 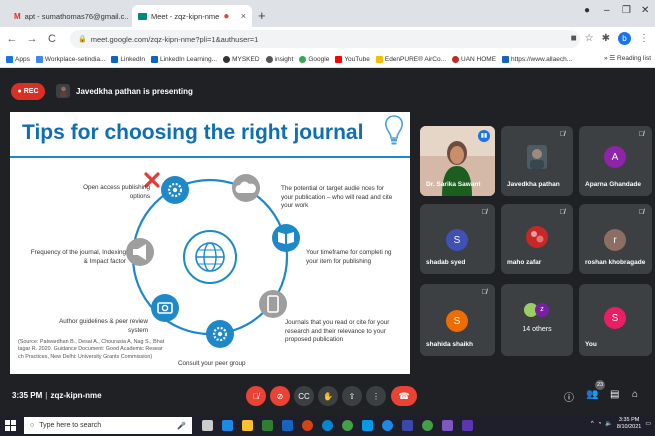 I want to click on back-icon: ←, so click(x=12, y=39).